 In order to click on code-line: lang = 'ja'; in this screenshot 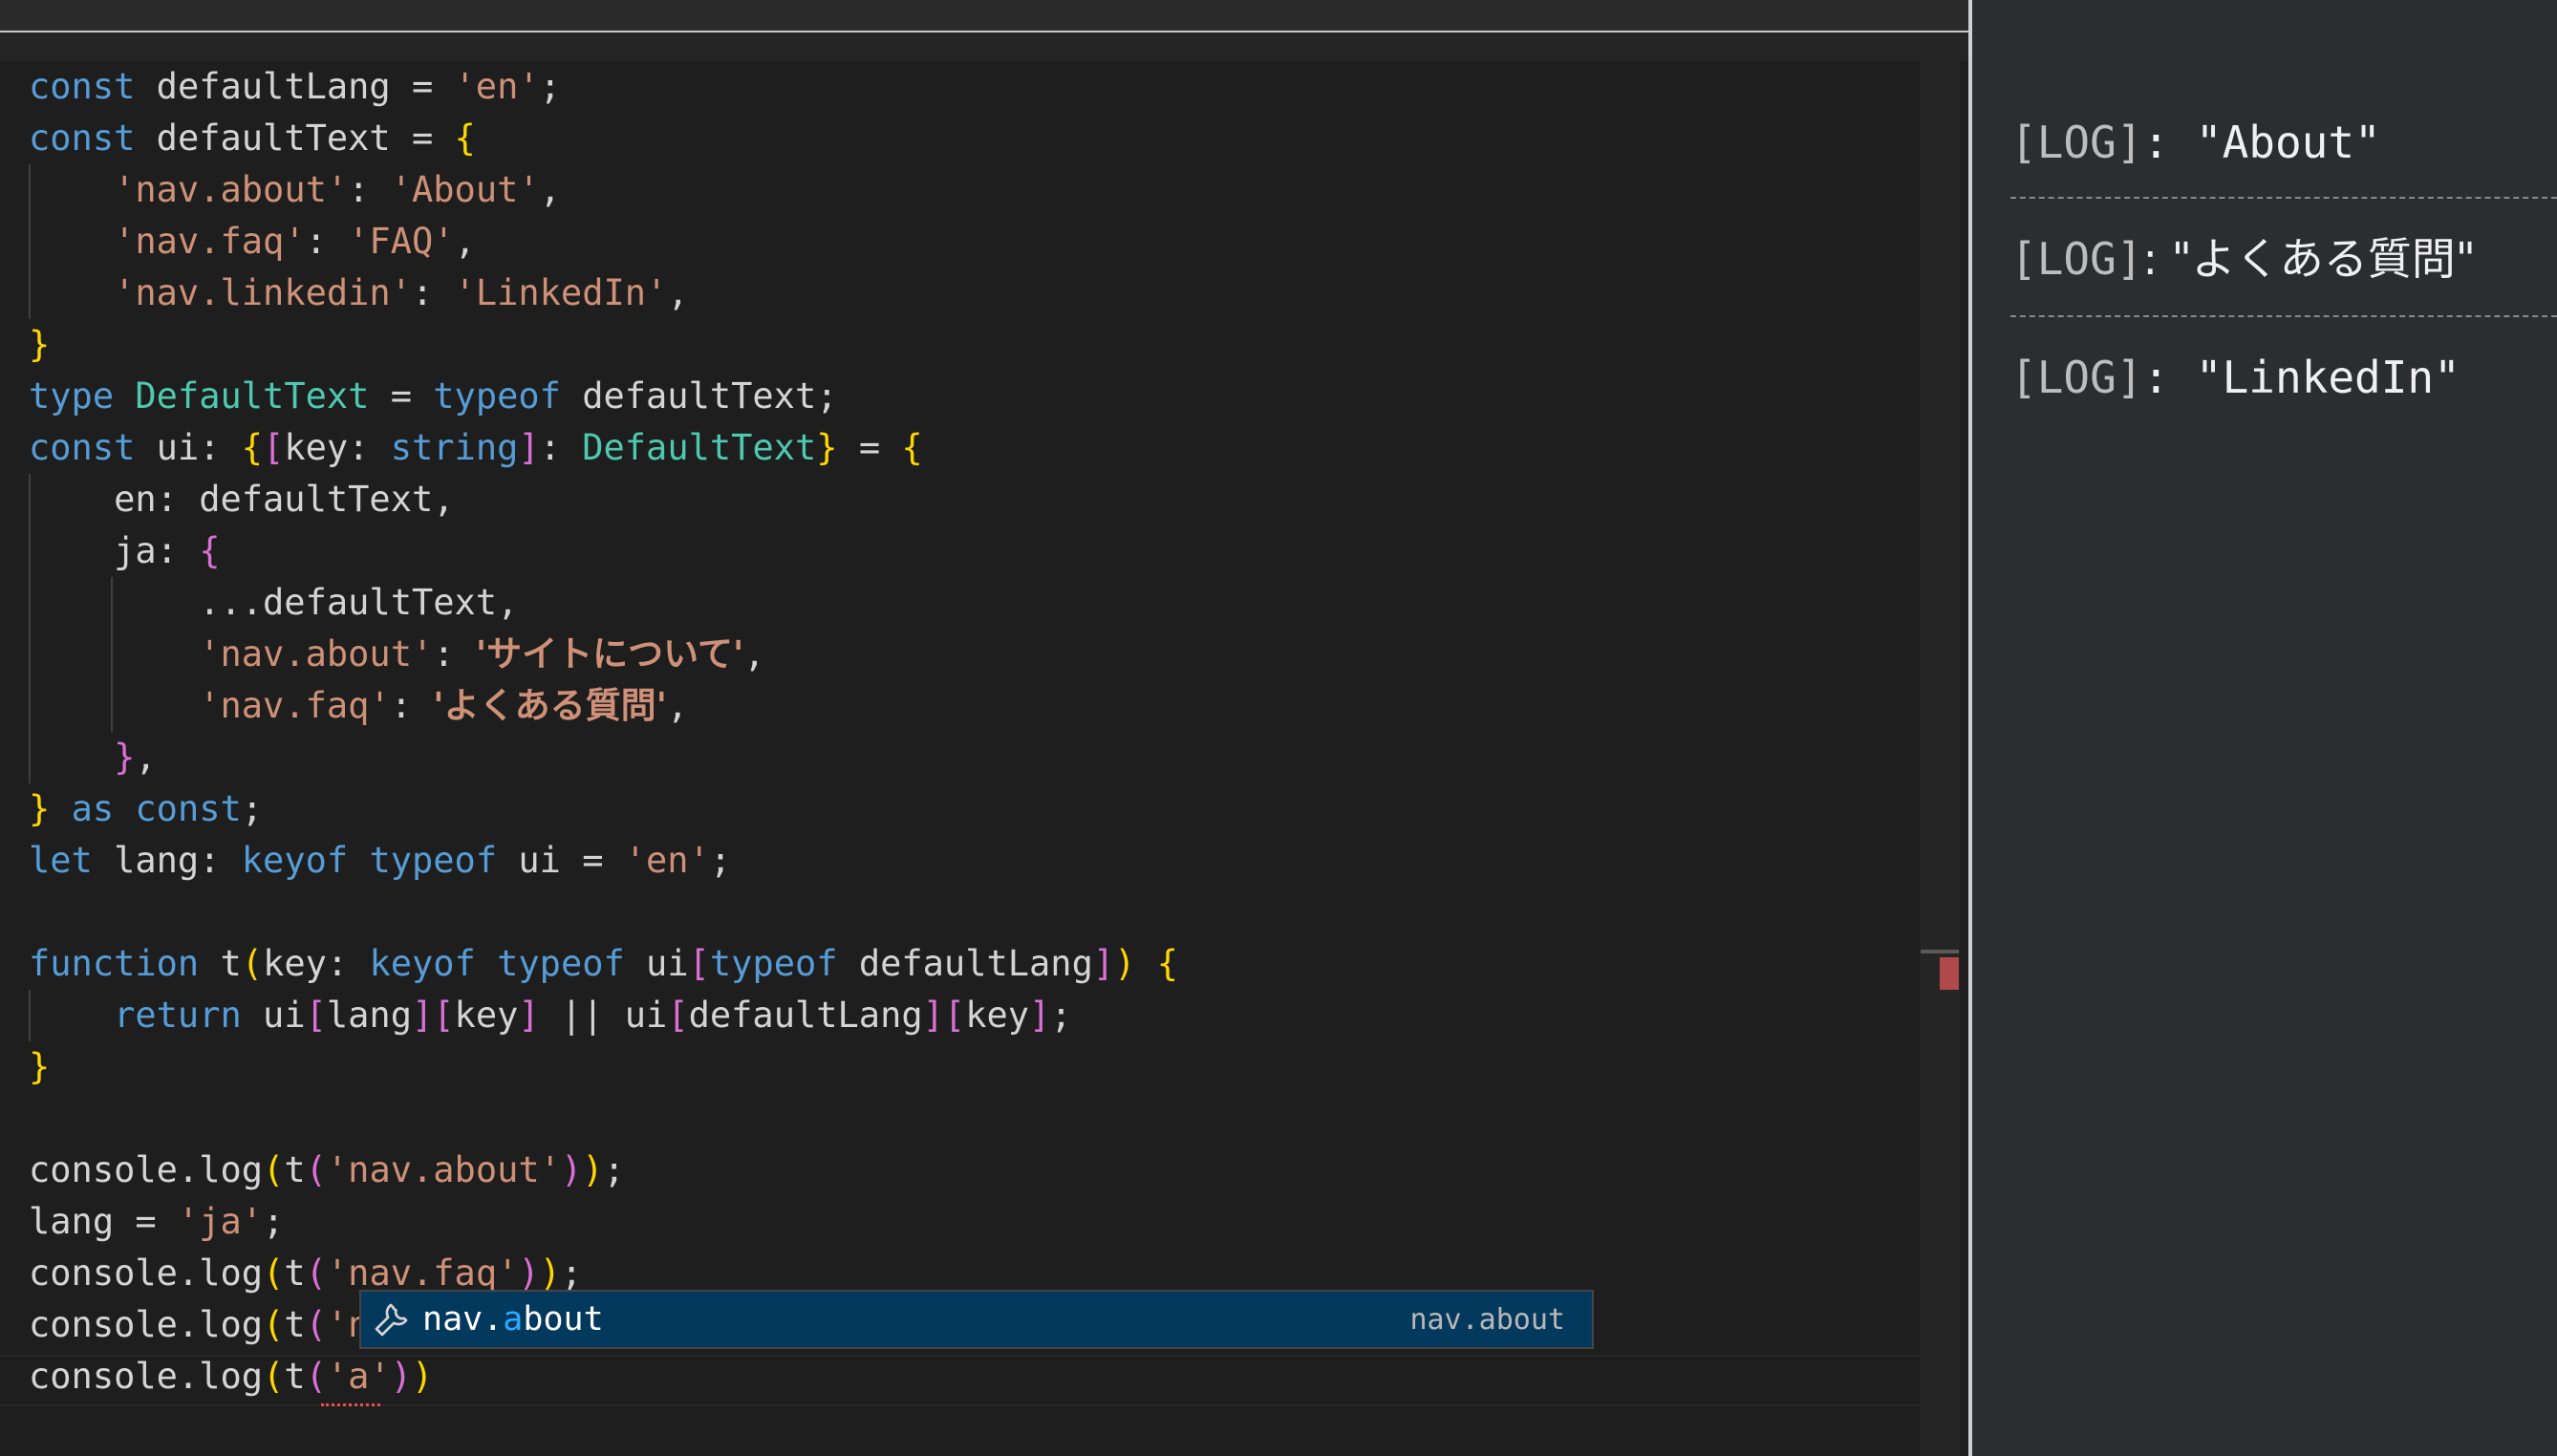, I will do `click(975, 1222)`.